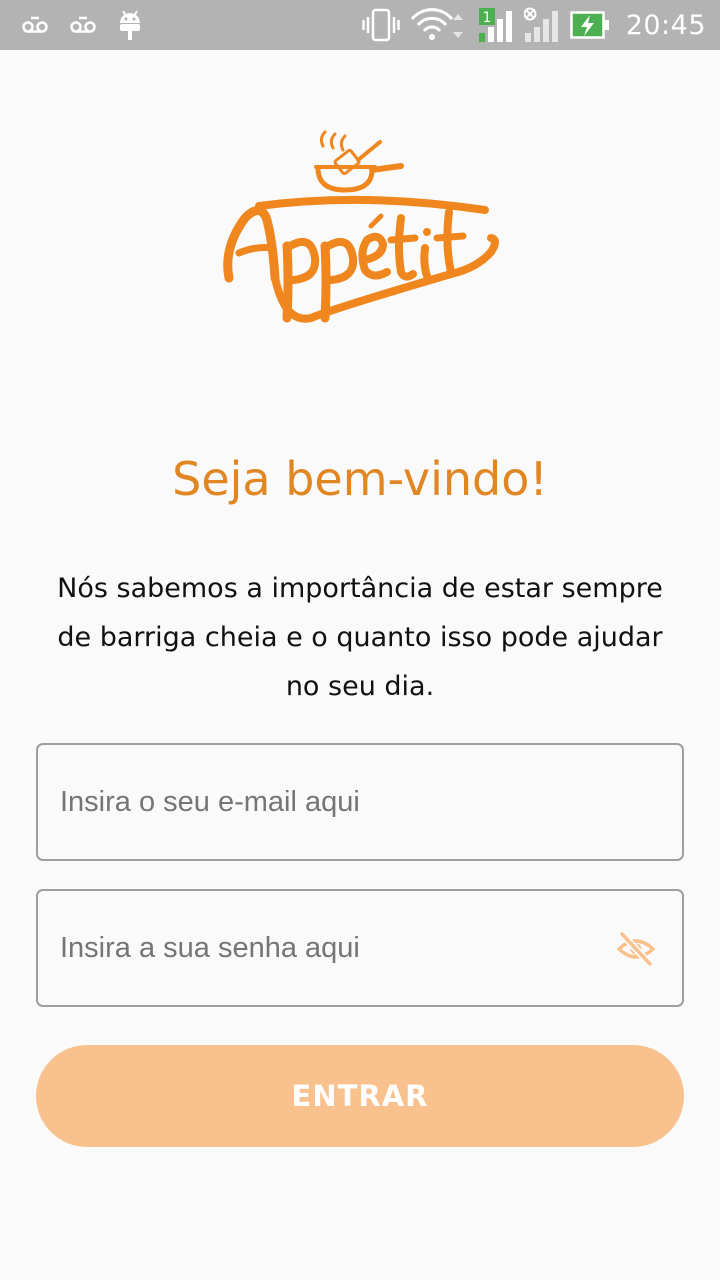  What do you see at coordinates (665, 25) in the screenshot?
I see `clock: 20:45` at bounding box center [665, 25].